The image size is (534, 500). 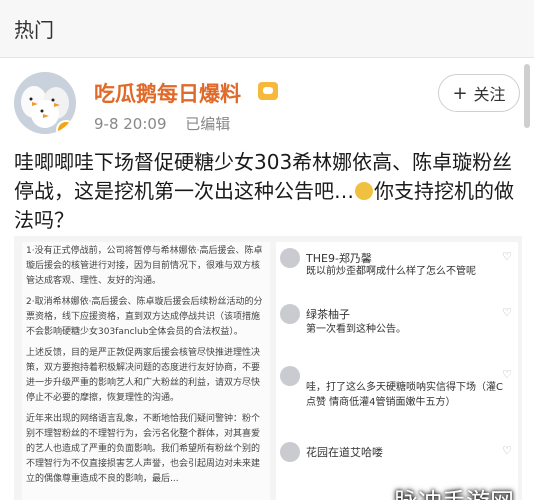 What do you see at coordinates (268, 91) in the screenshot?
I see `vip-icon` at bounding box center [268, 91].